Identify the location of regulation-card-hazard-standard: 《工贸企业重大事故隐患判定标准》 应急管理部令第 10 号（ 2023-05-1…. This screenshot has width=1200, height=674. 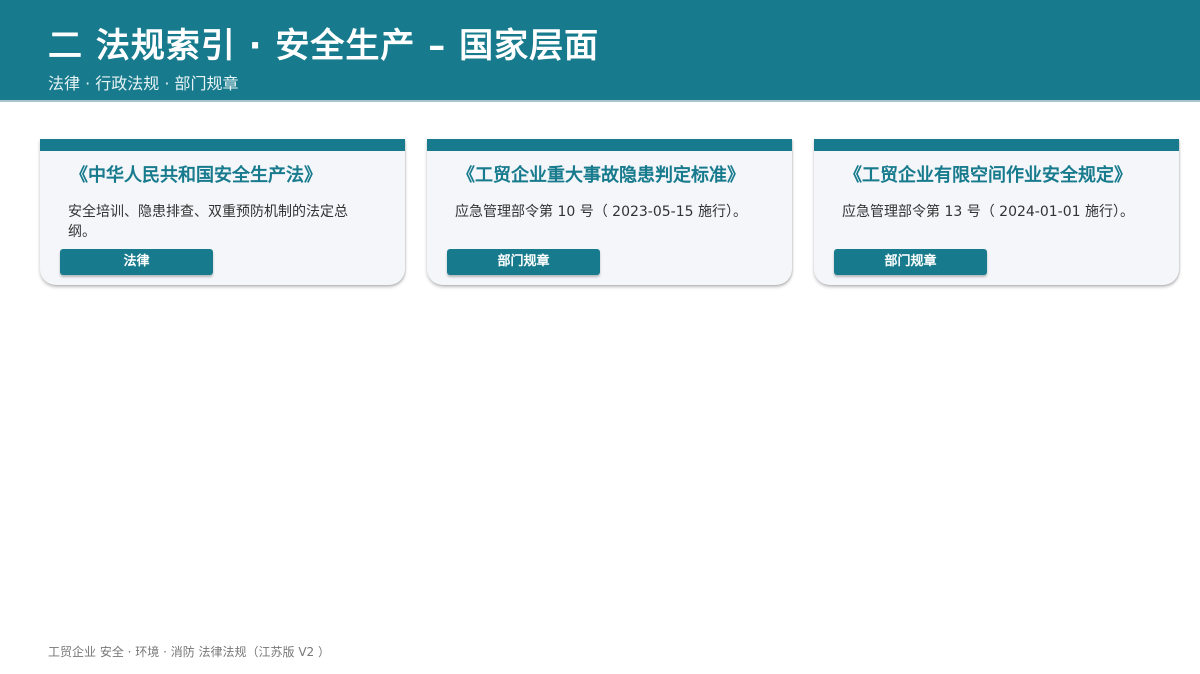
(609, 212).